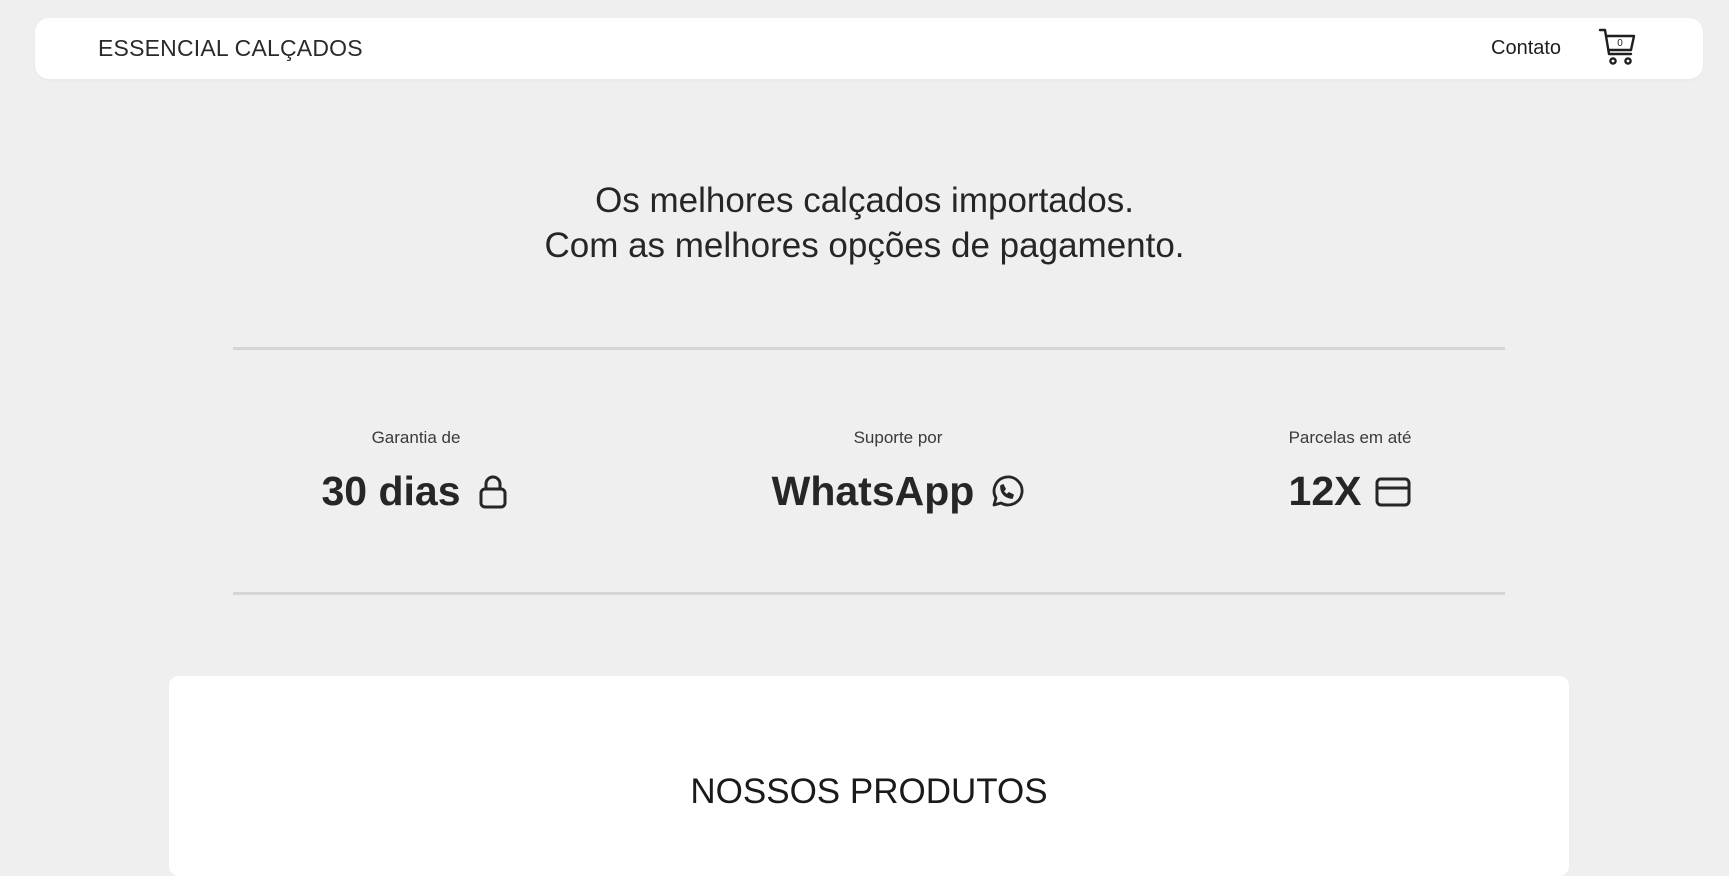  I want to click on hero-headline-line-1: Os melhores calçados importados., so click(864, 200).